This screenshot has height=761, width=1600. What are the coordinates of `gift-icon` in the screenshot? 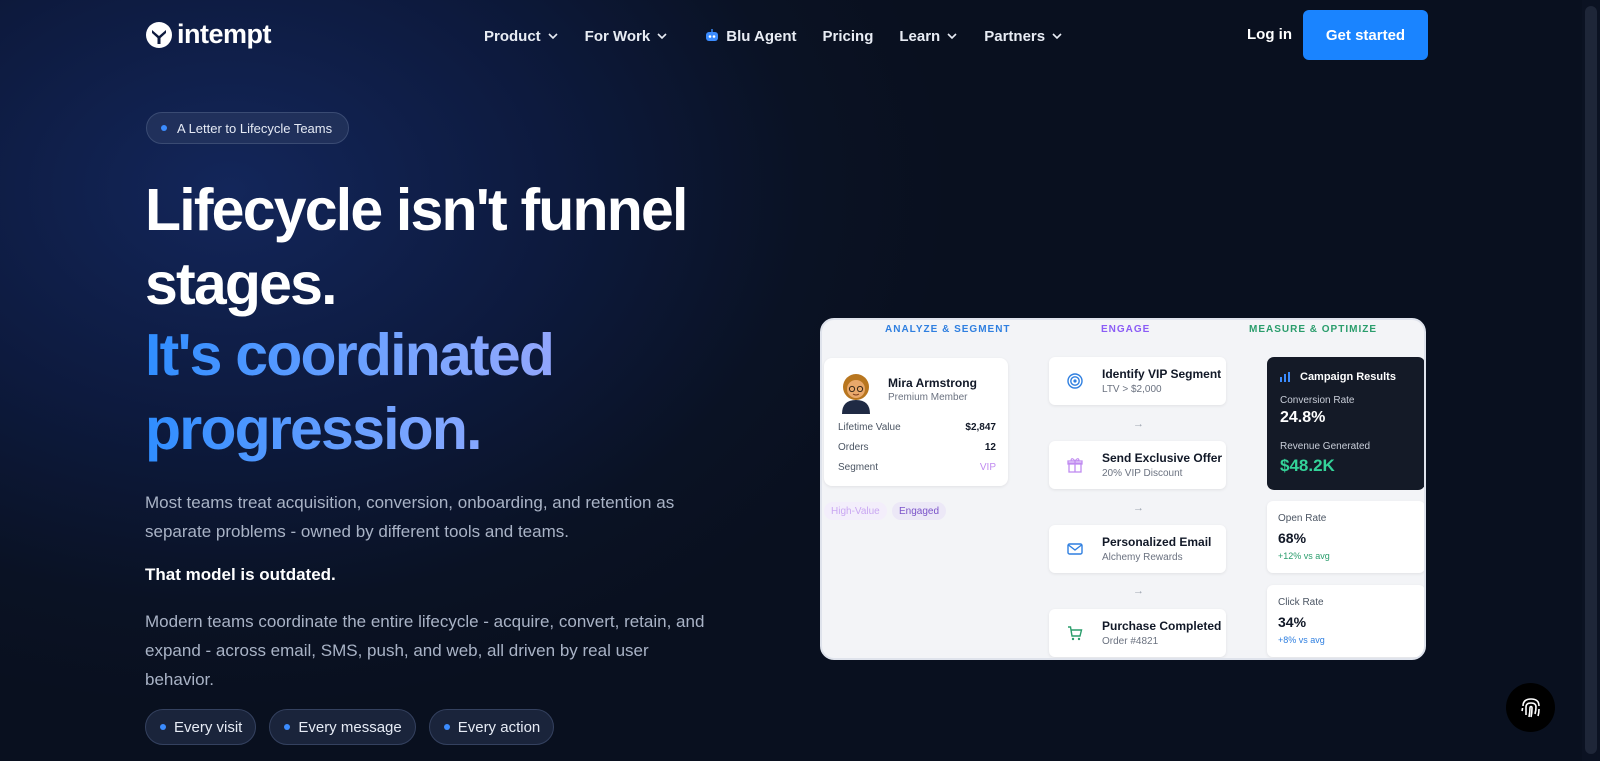 It's located at (1075, 465).